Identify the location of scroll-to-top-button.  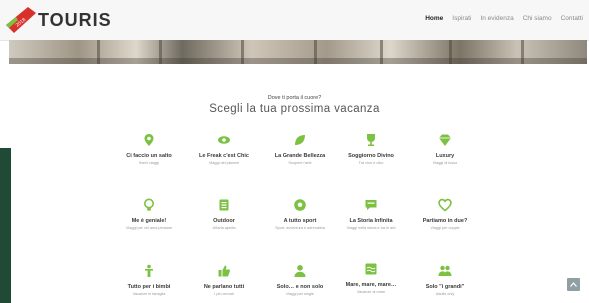
(573, 284).